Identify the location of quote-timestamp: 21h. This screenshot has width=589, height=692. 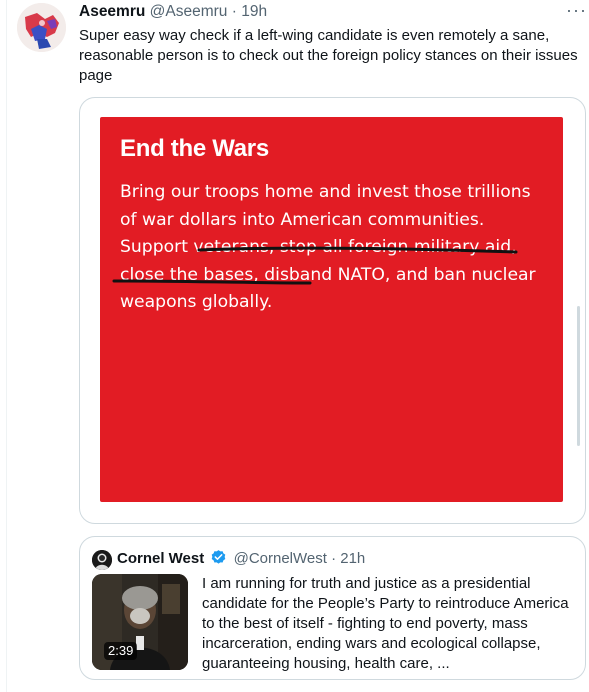
(352, 558).